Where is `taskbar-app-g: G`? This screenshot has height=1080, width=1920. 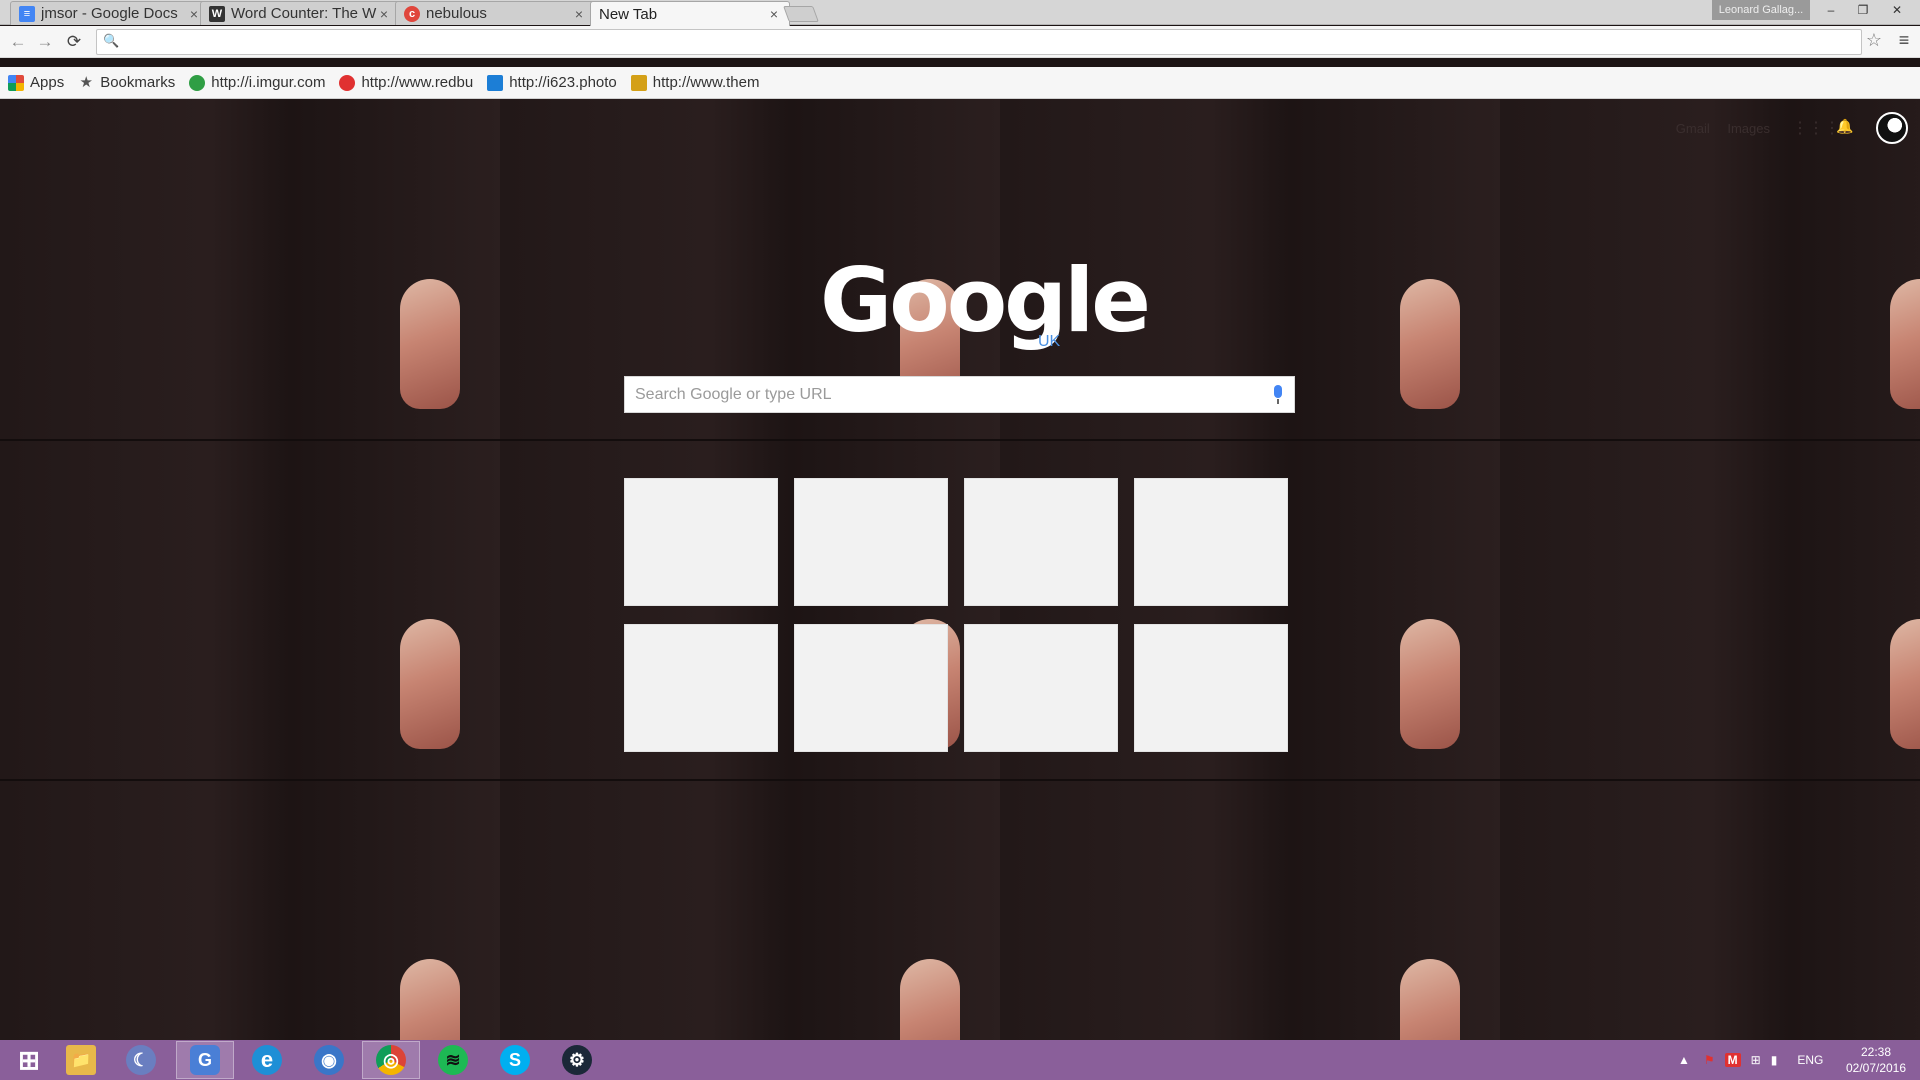 taskbar-app-g: G is located at coordinates (205, 1060).